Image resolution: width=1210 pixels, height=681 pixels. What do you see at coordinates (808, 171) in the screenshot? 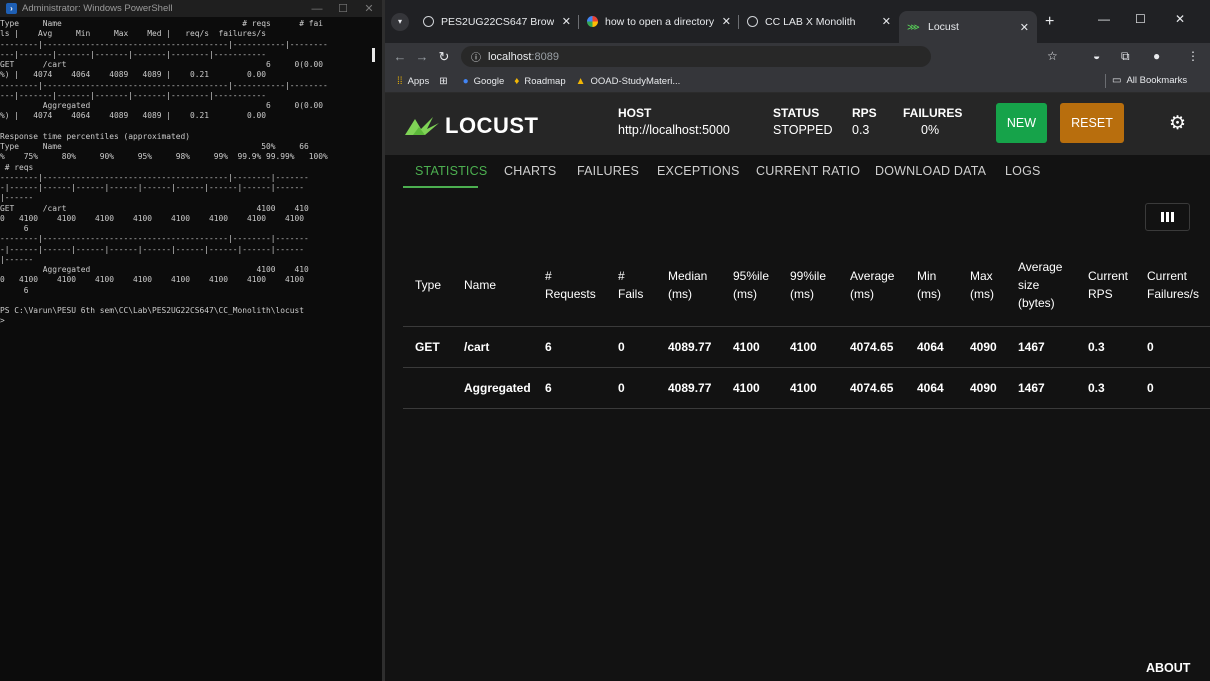
I see `tab-current-ratio: CURRENT RATIO` at bounding box center [808, 171].